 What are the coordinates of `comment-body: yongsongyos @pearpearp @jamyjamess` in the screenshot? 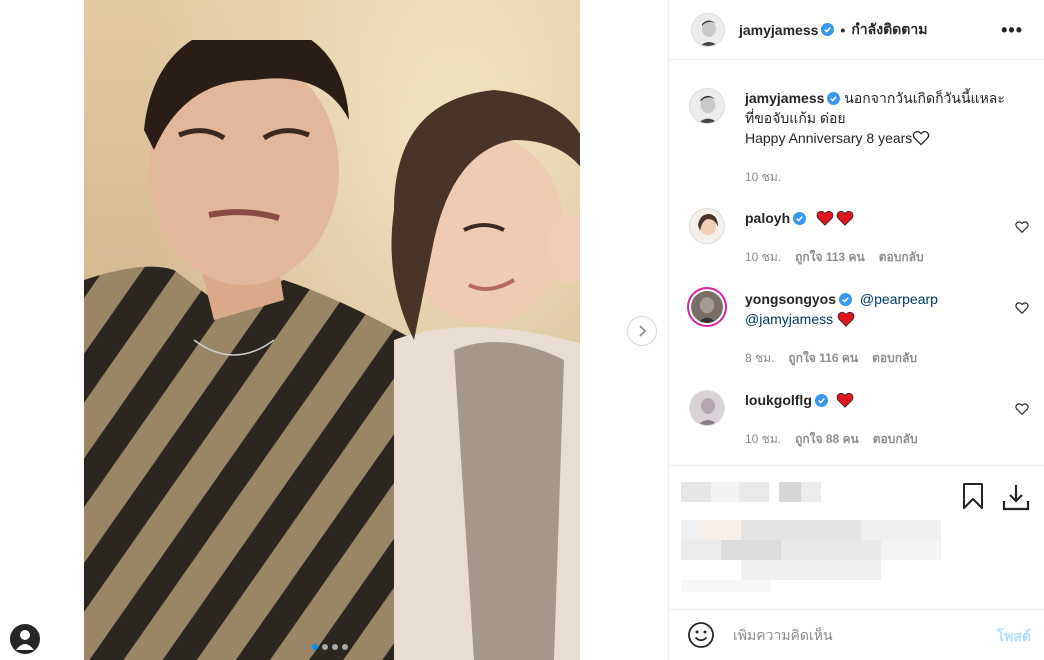 It's located at (880, 309).